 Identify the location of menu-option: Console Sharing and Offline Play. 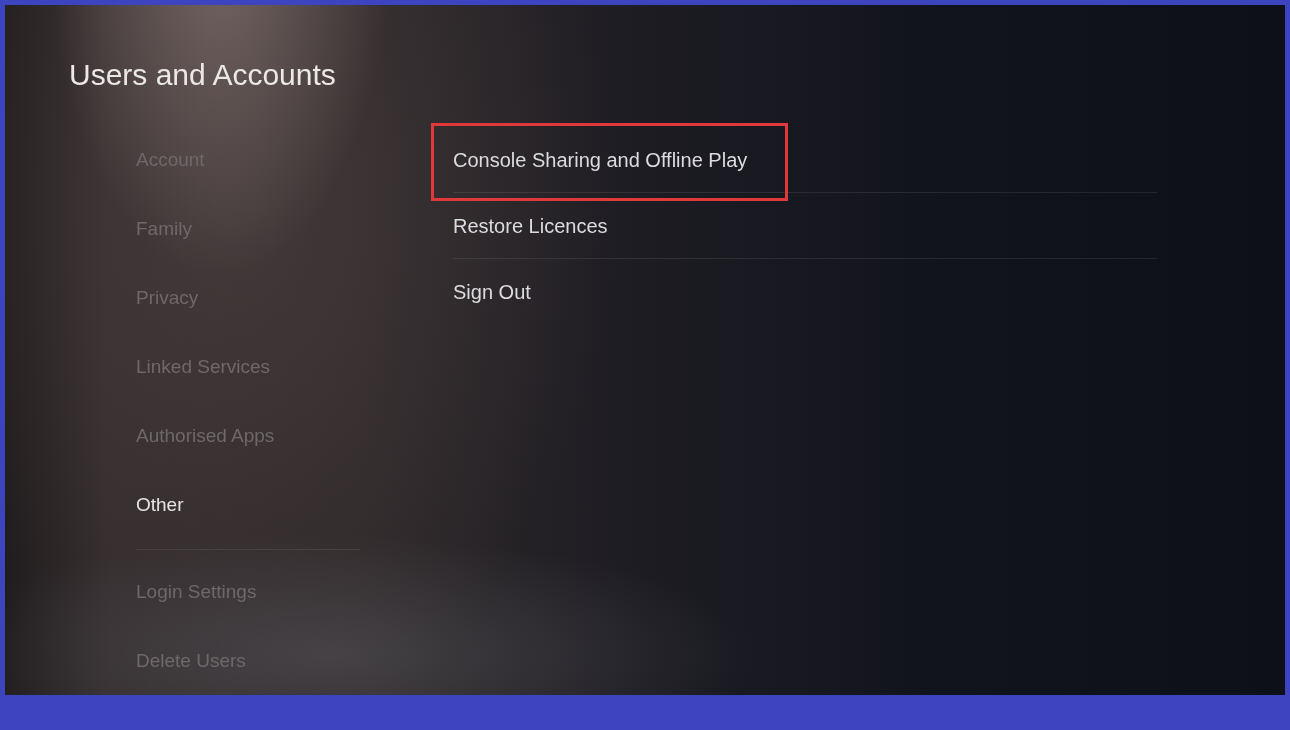
(600, 159).